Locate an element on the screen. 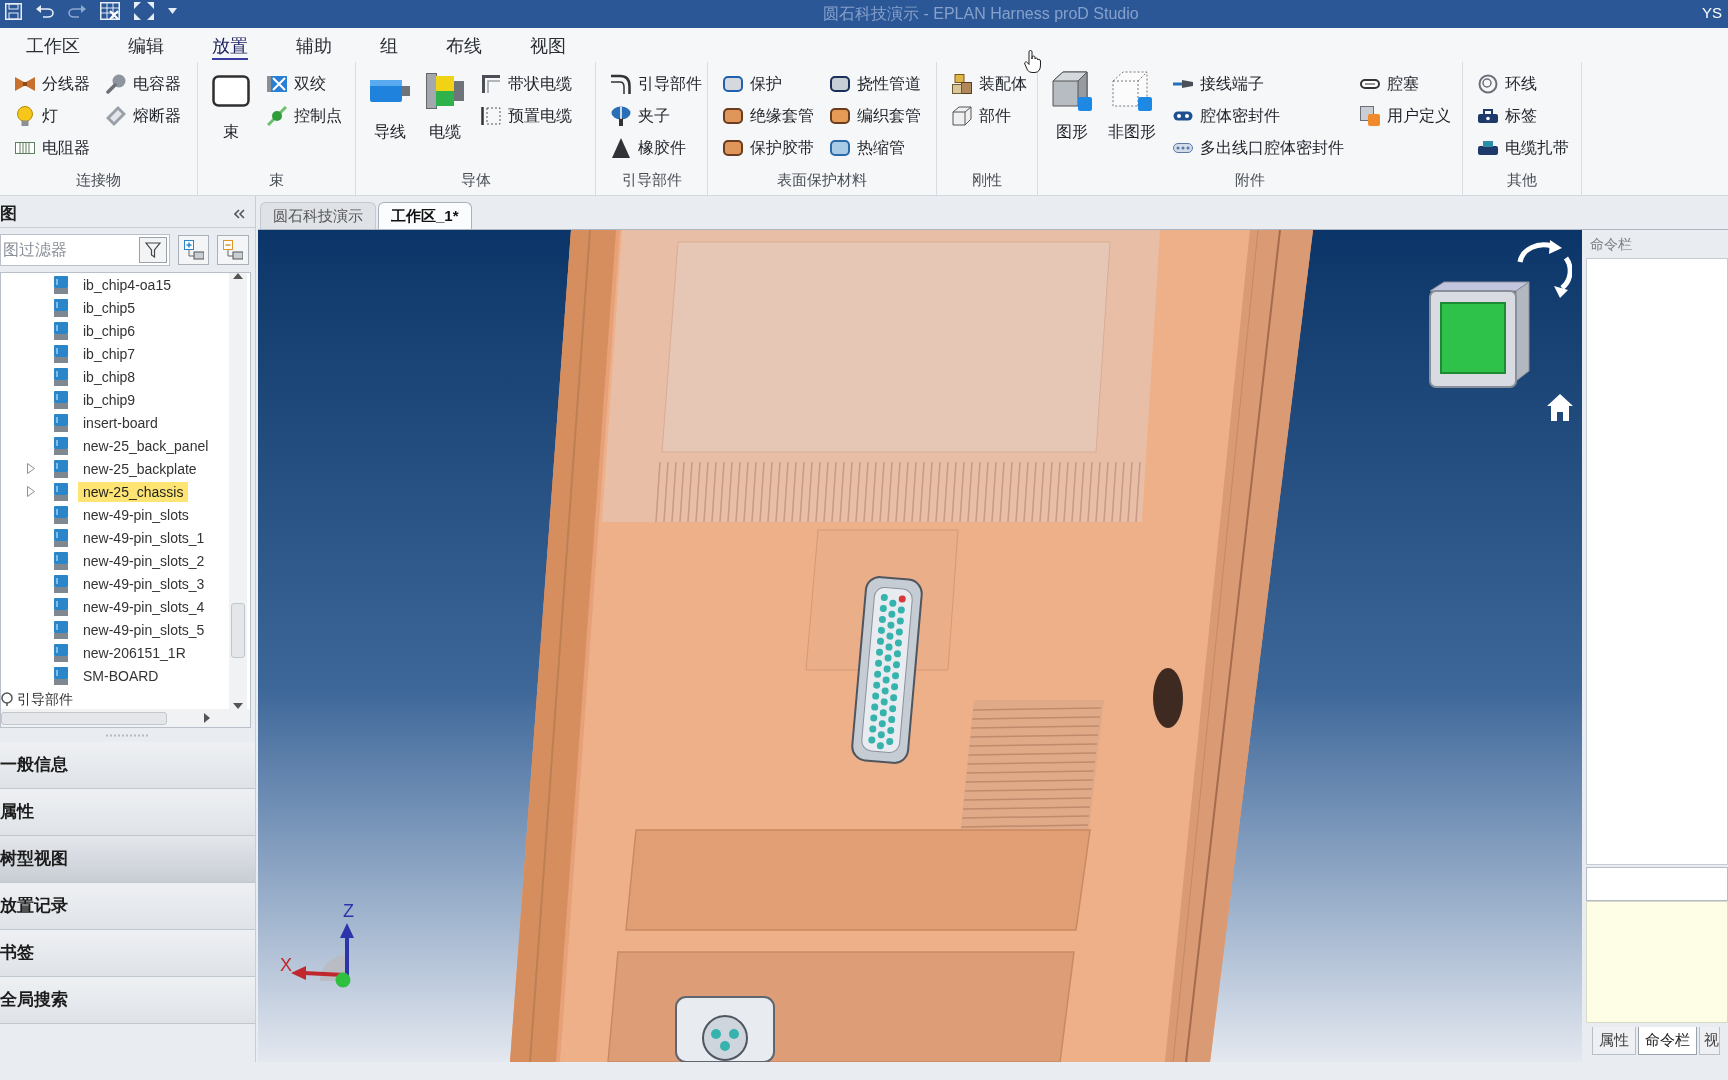 Image resolution: width=1728 pixels, height=1080 pixels. ribbon-button: 环线 is located at coordinates (1523, 84).